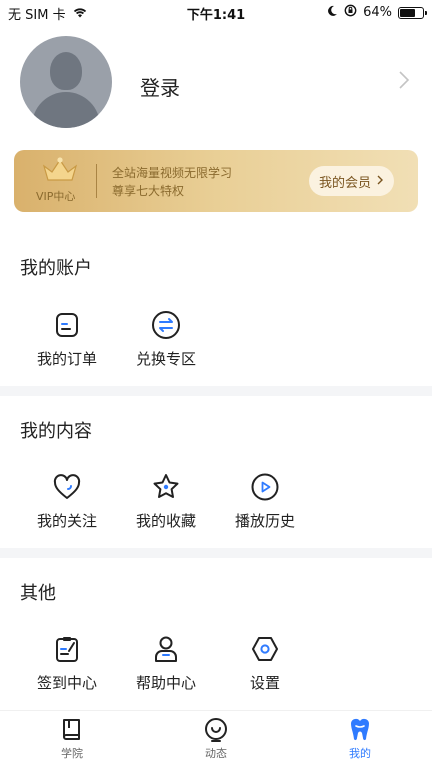 This screenshot has height=768, width=432. I want to click on crown-icon, so click(60, 170).